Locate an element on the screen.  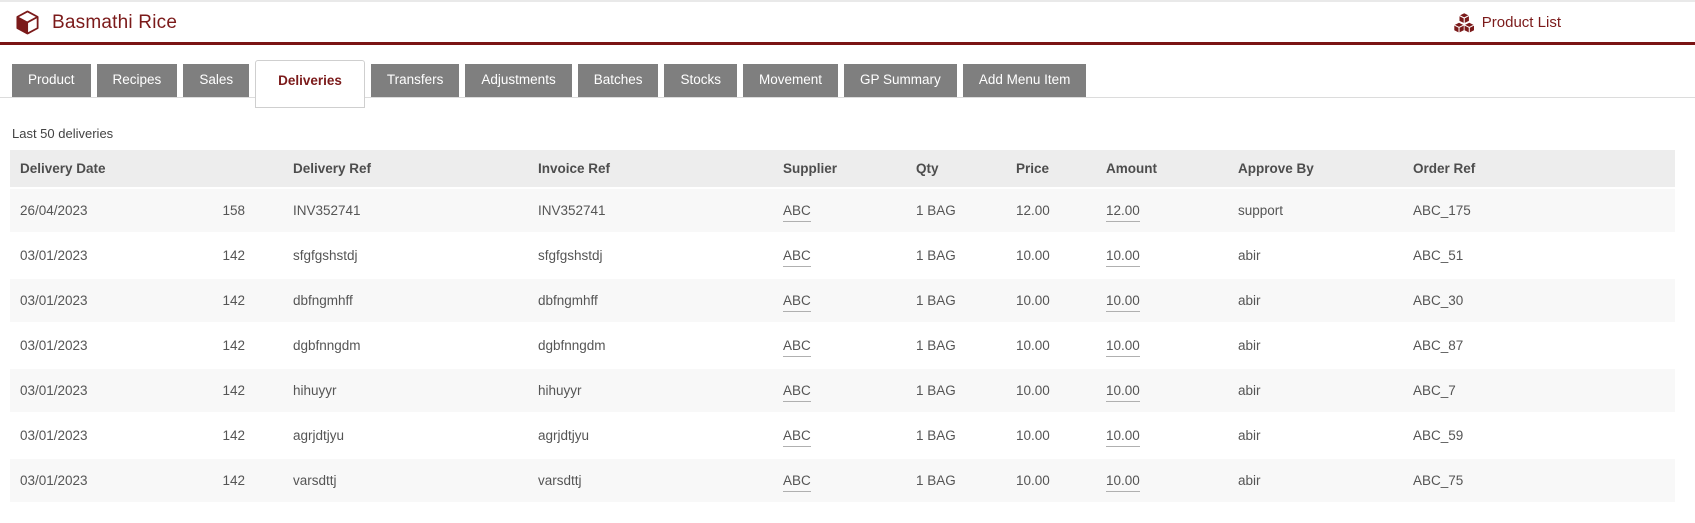
cell-order_ref: ABC_175 is located at coordinates (1539, 211).